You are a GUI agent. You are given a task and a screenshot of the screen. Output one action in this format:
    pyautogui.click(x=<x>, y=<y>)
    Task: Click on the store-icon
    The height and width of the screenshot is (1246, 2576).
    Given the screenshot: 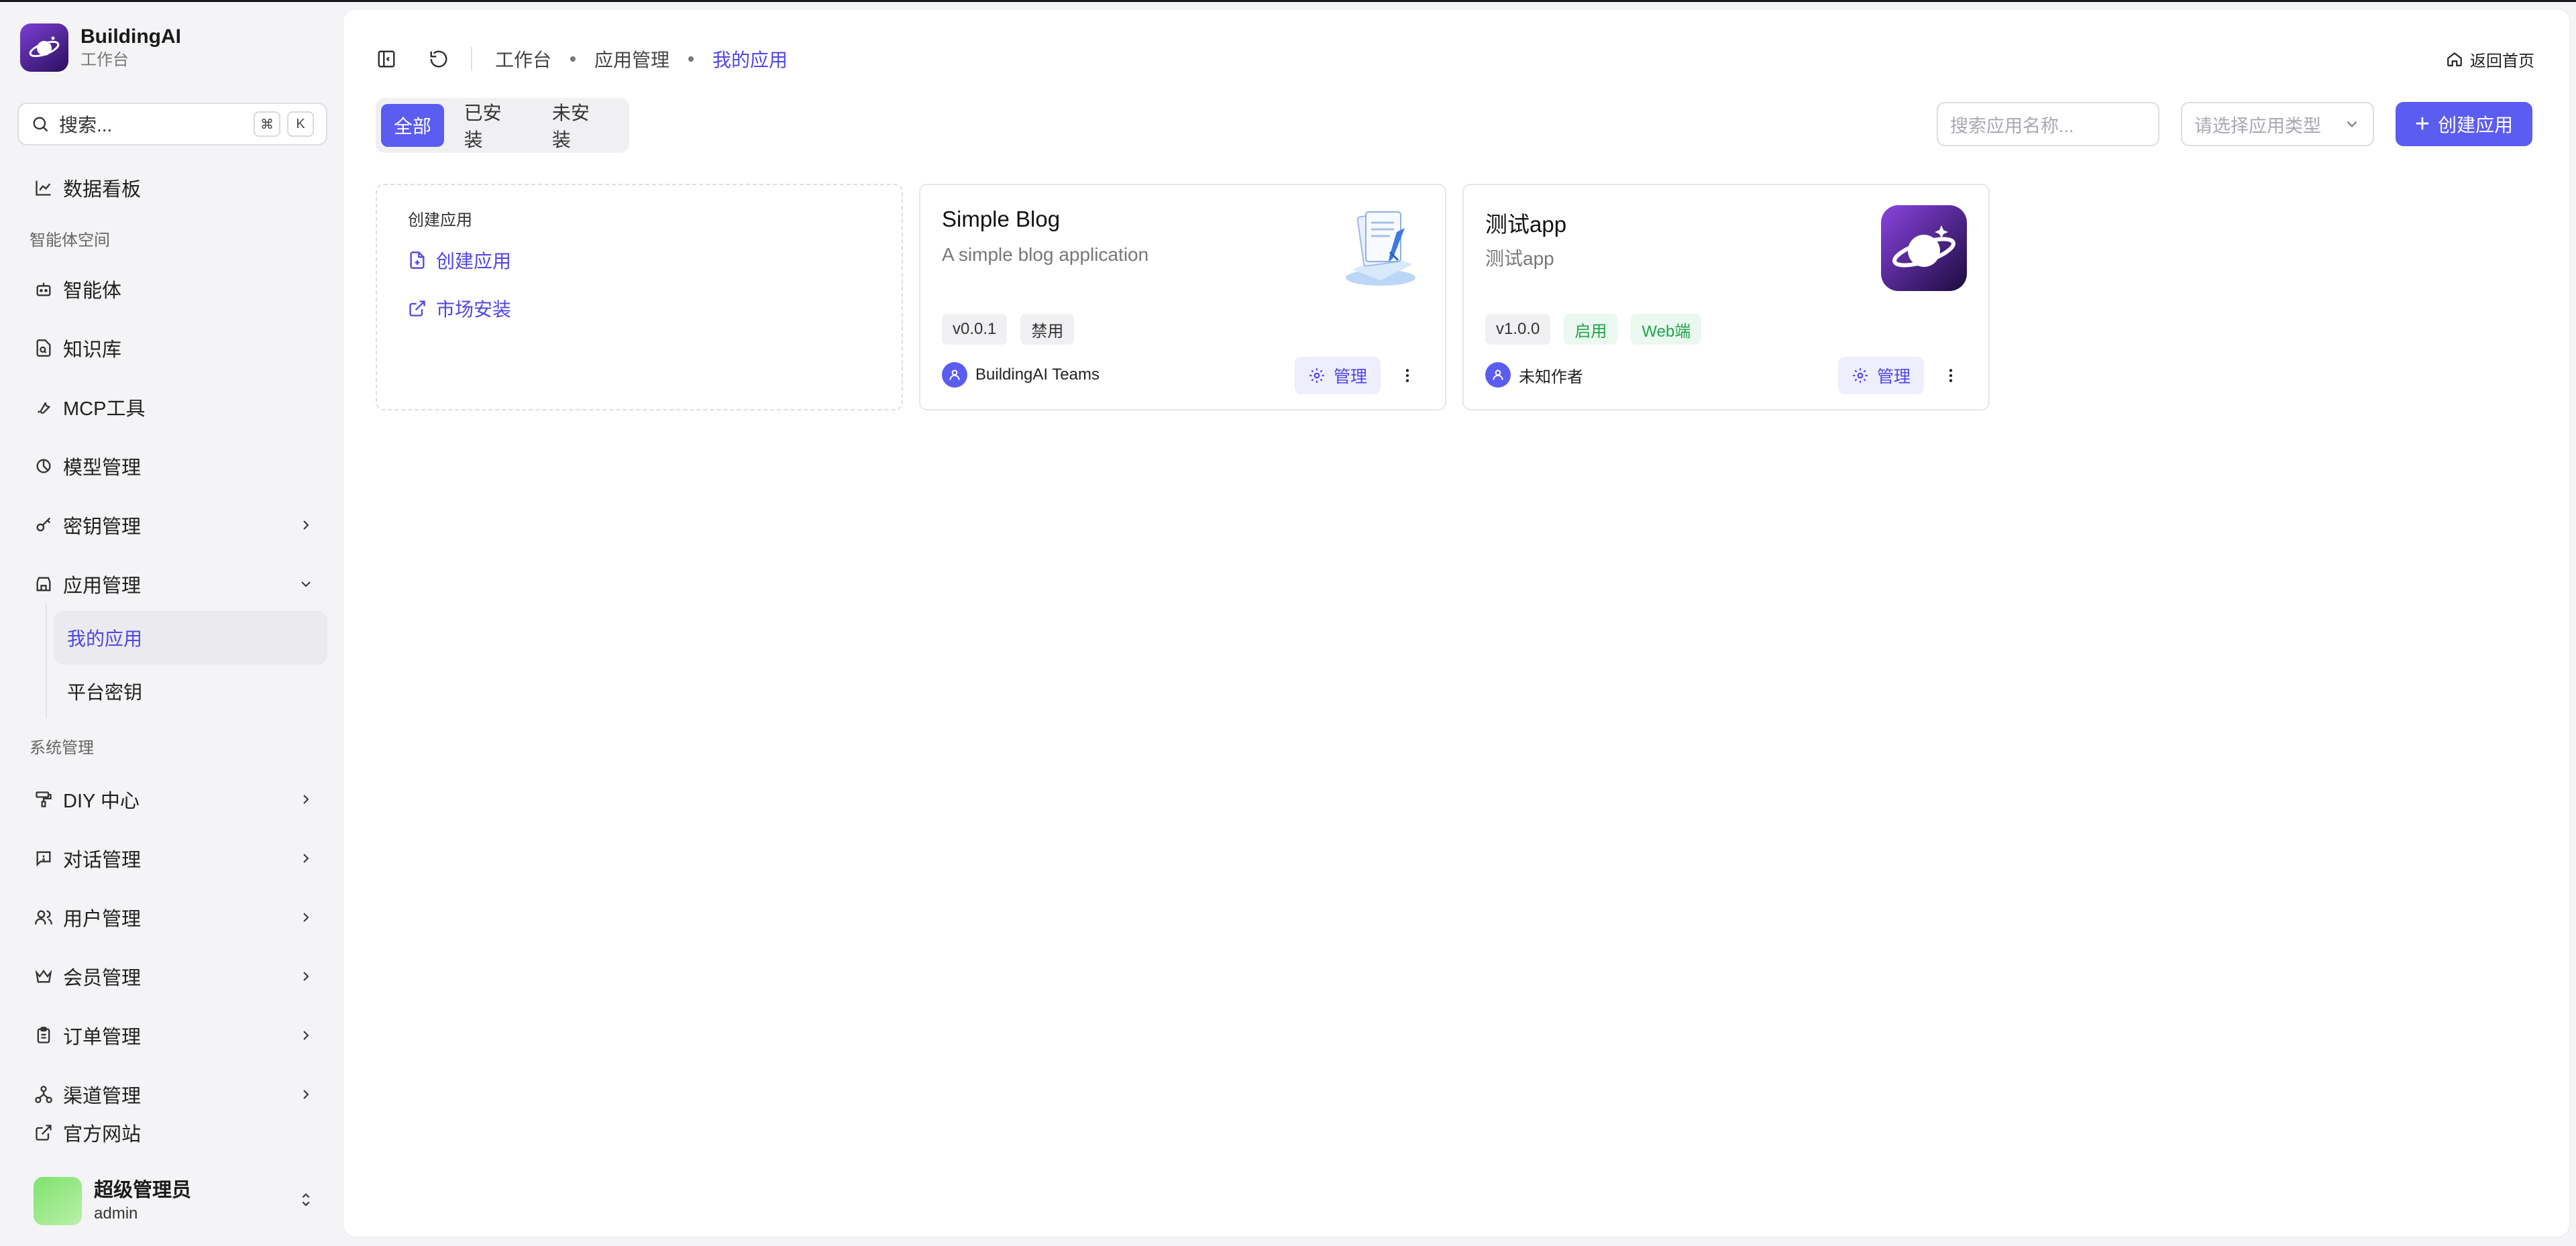 What is the action you would take?
    pyautogui.click(x=43, y=584)
    